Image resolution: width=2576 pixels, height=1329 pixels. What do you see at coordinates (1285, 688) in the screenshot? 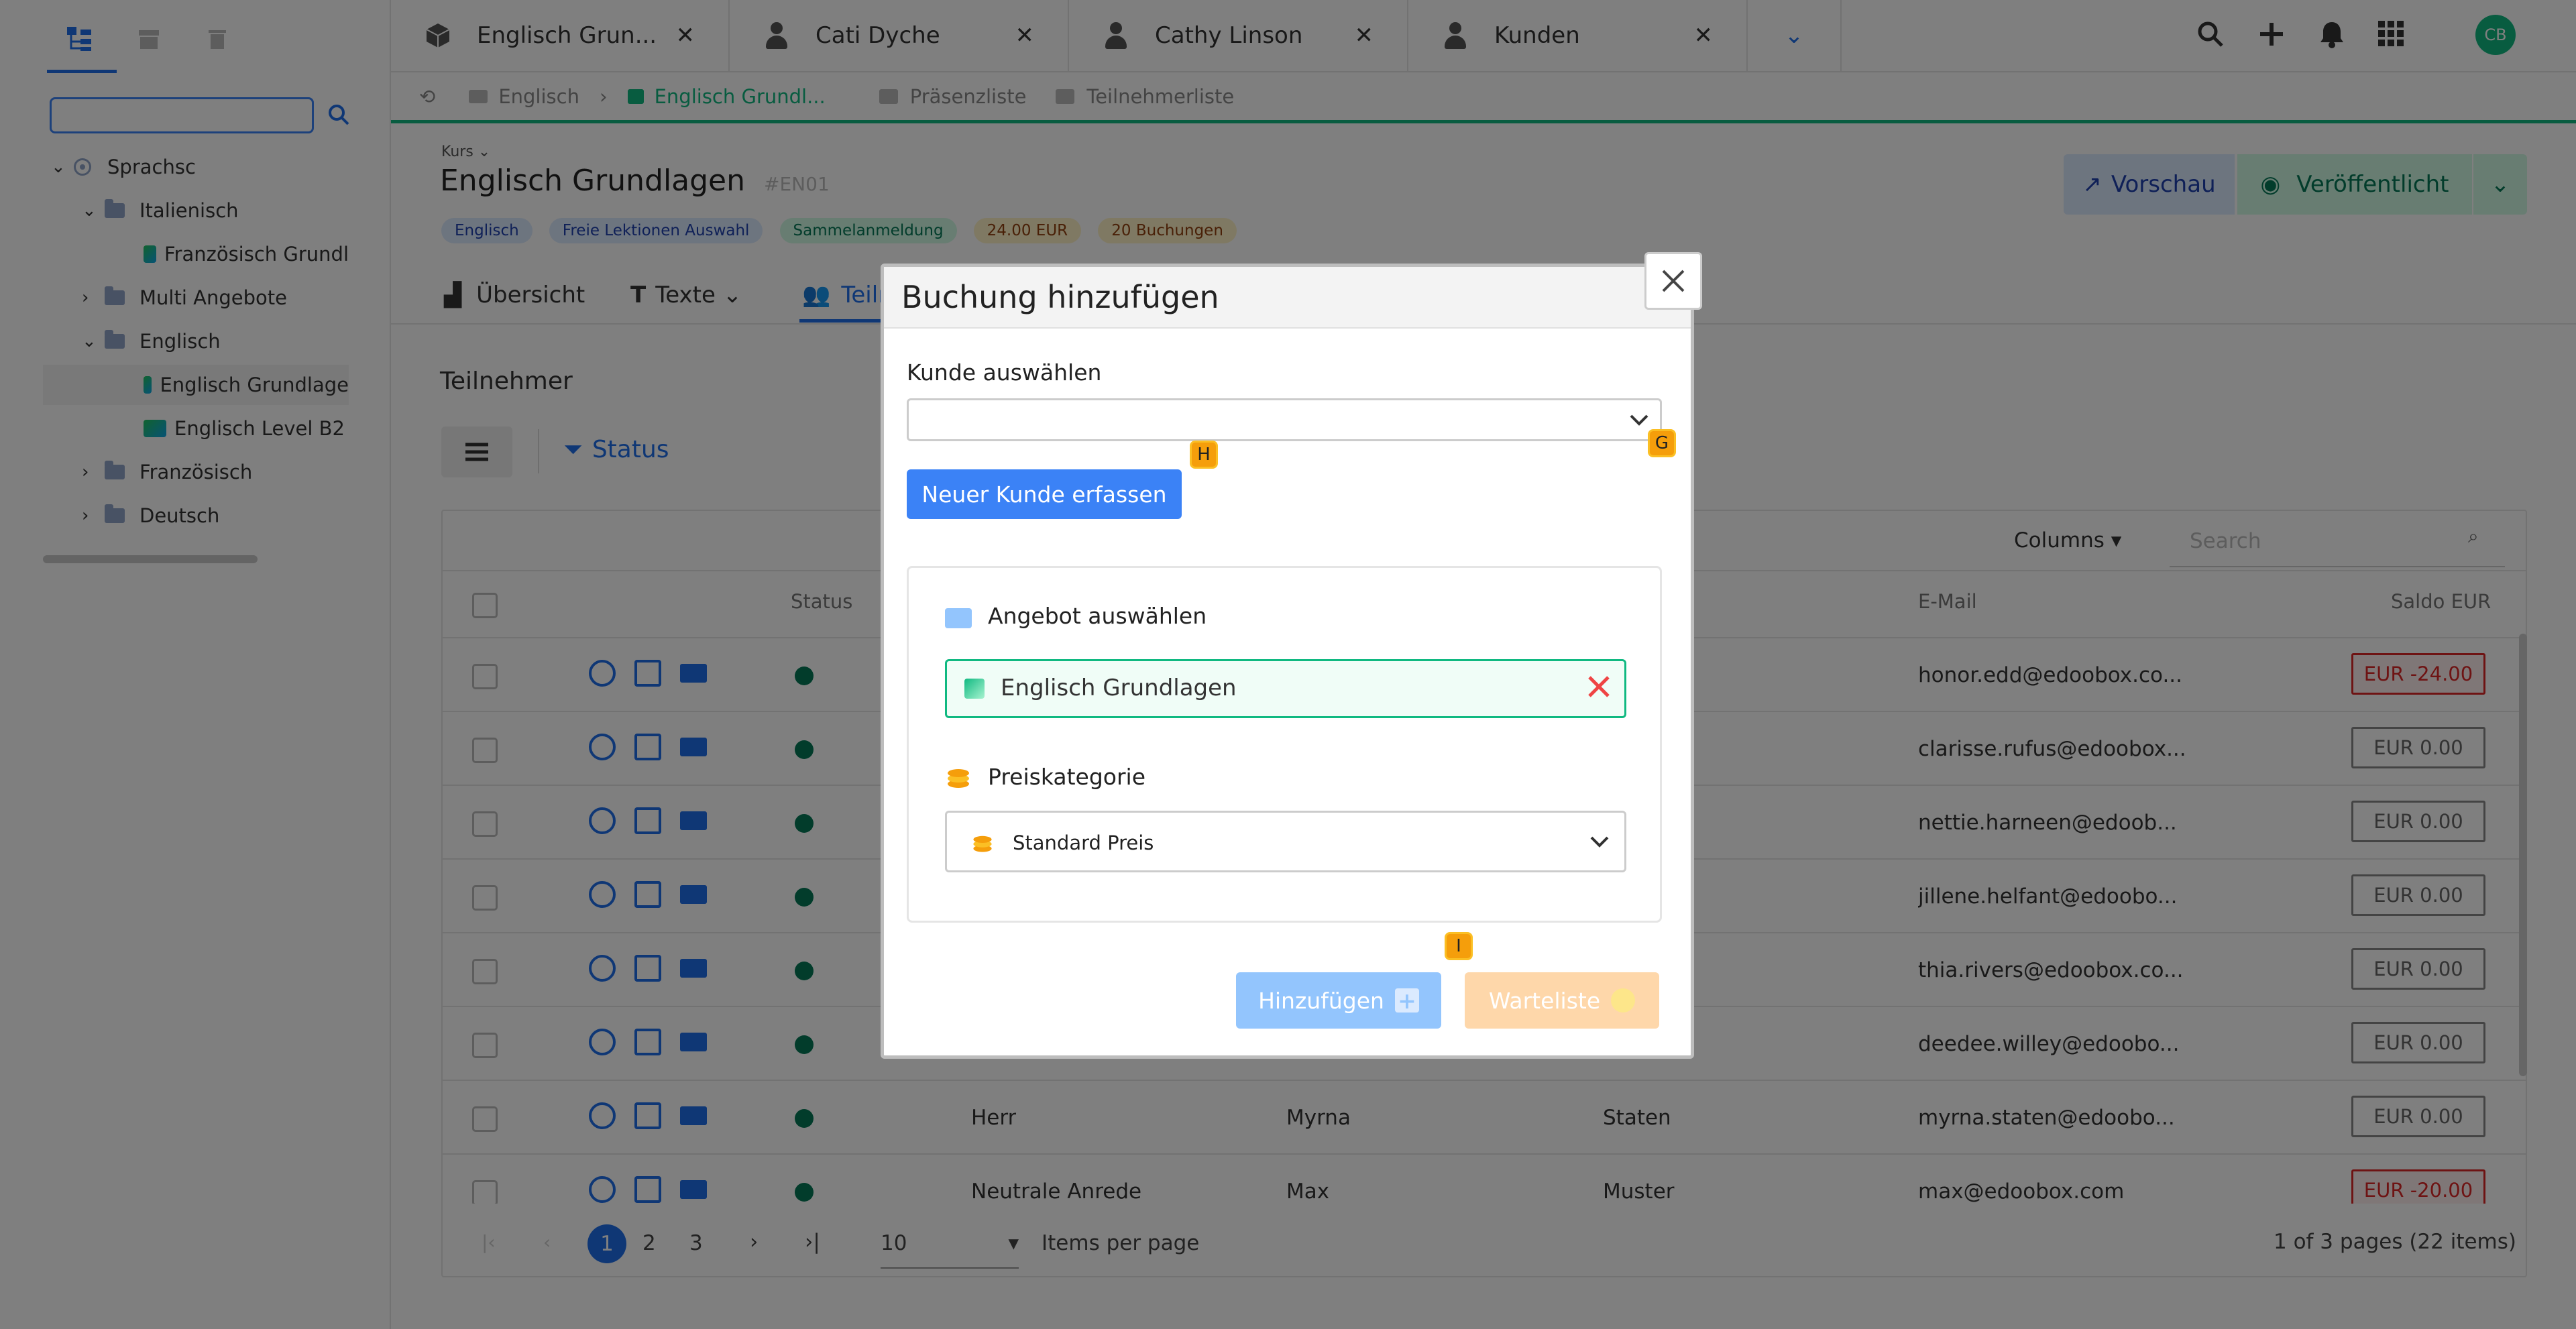
I see `offer-select: Englisch Grundlagen` at bounding box center [1285, 688].